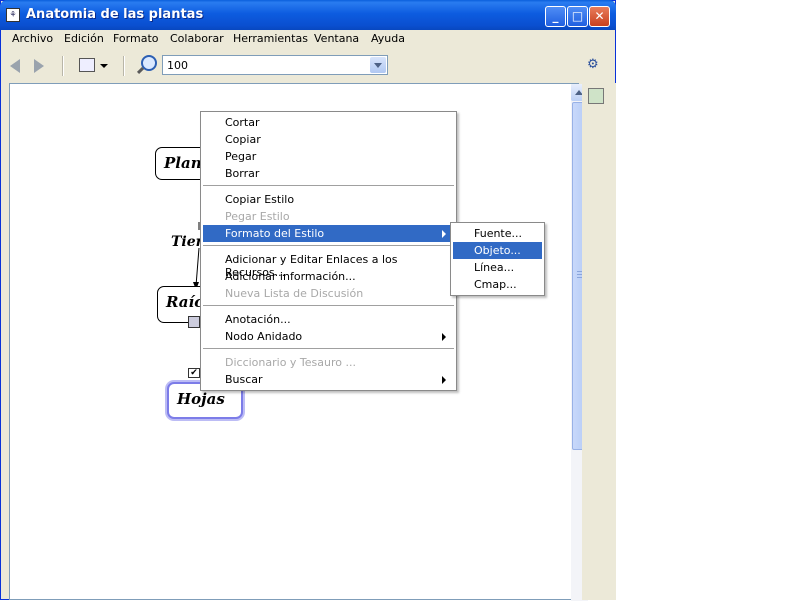 This screenshot has height=601, width=800. I want to click on node-label: Plan, so click(183, 163).